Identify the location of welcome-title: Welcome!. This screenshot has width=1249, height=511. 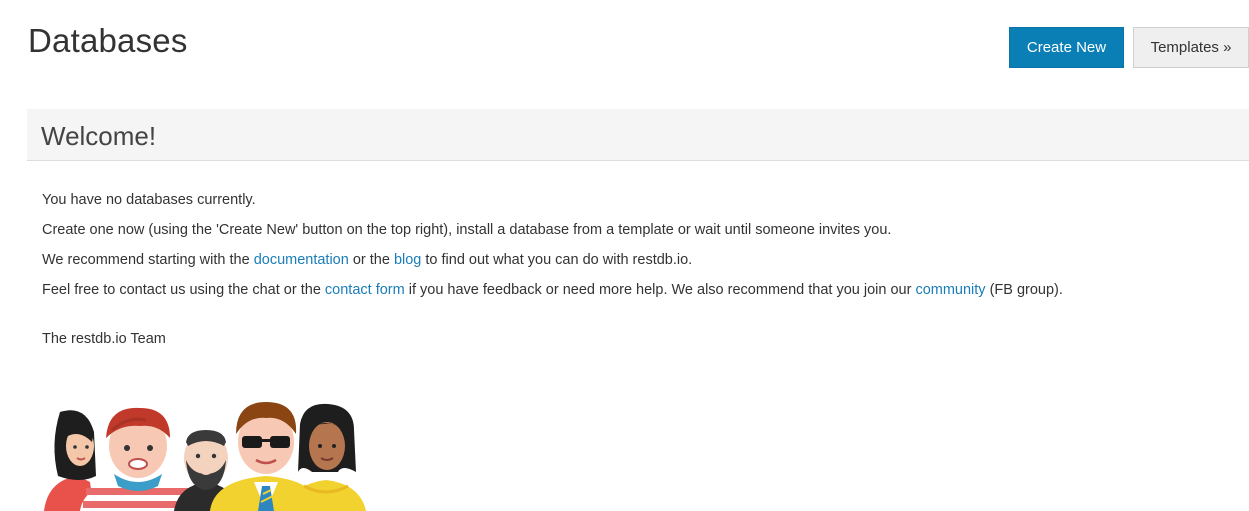
(99, 136).